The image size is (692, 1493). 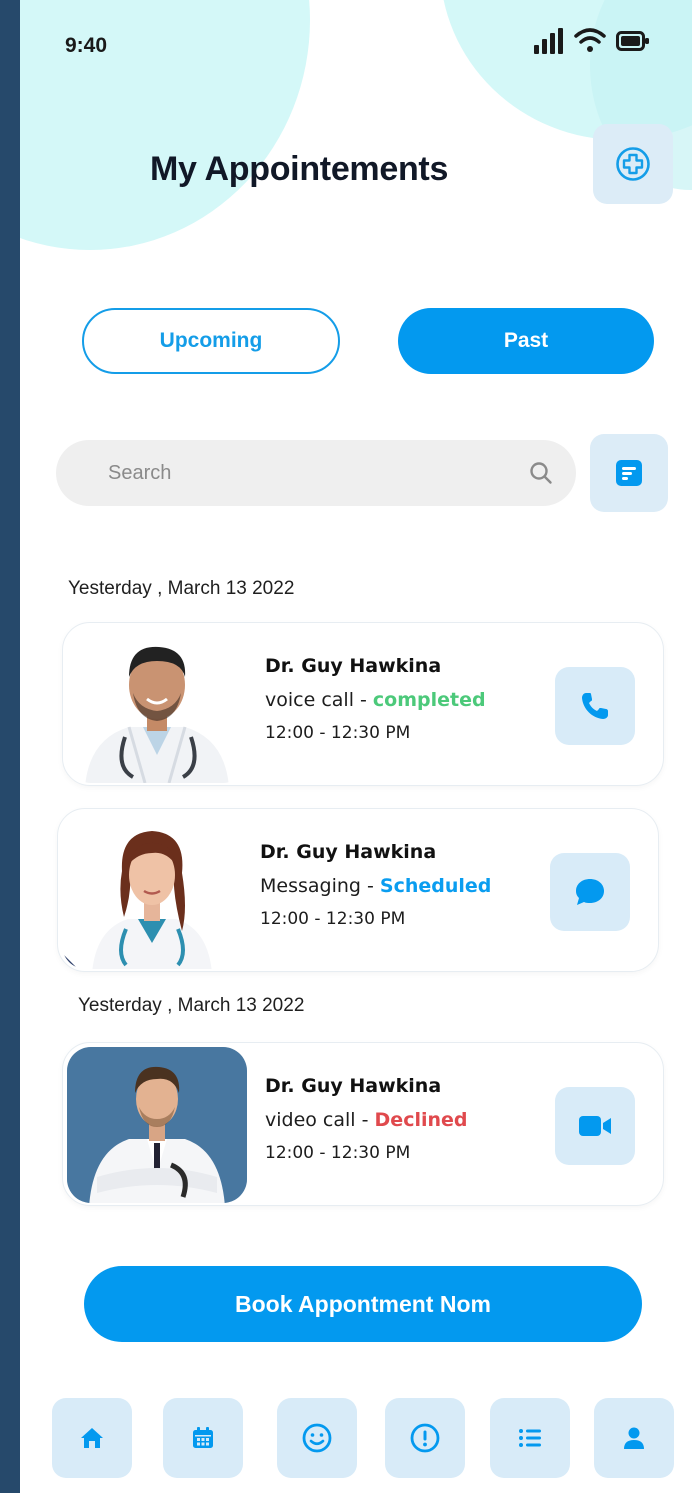 I want to click on chat-icon, so click(x=590, y=892).